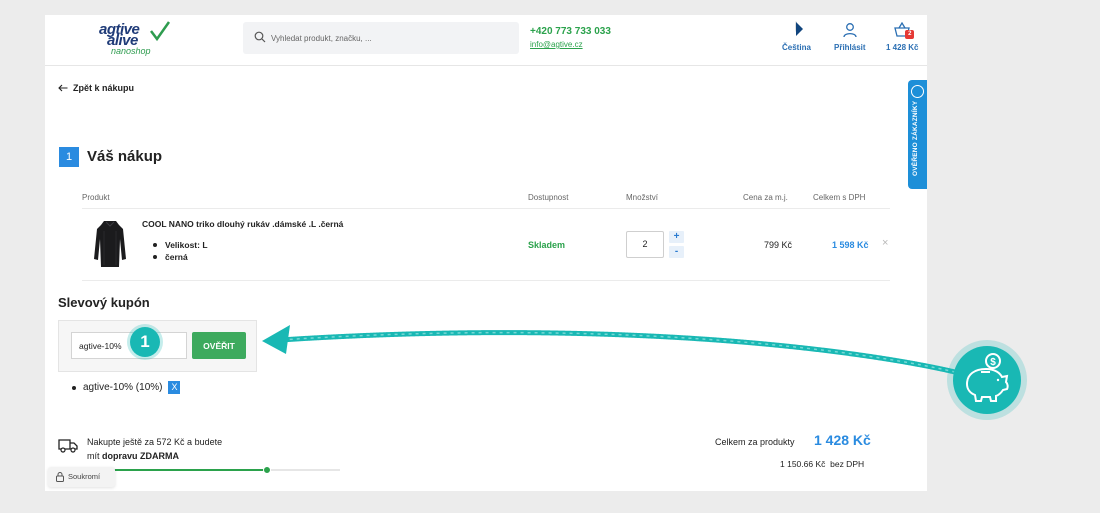  I want to click on annotation-arrow, so click(610, 350).